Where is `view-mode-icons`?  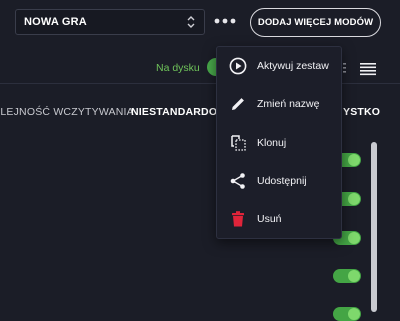 view-mode-icons is located at coordinates (359, 69).